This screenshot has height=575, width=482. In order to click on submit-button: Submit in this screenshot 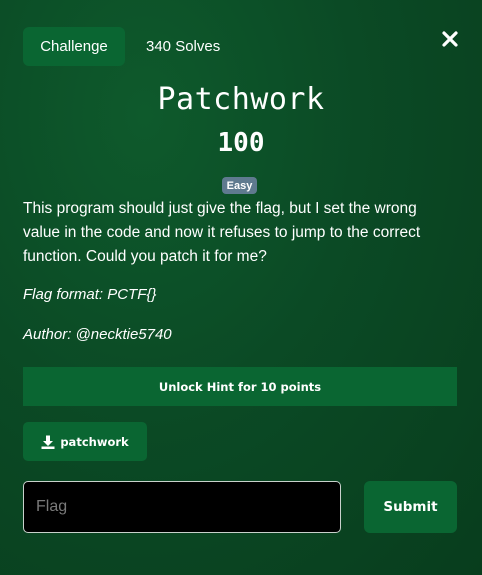, I will do `click(410, 507)`.